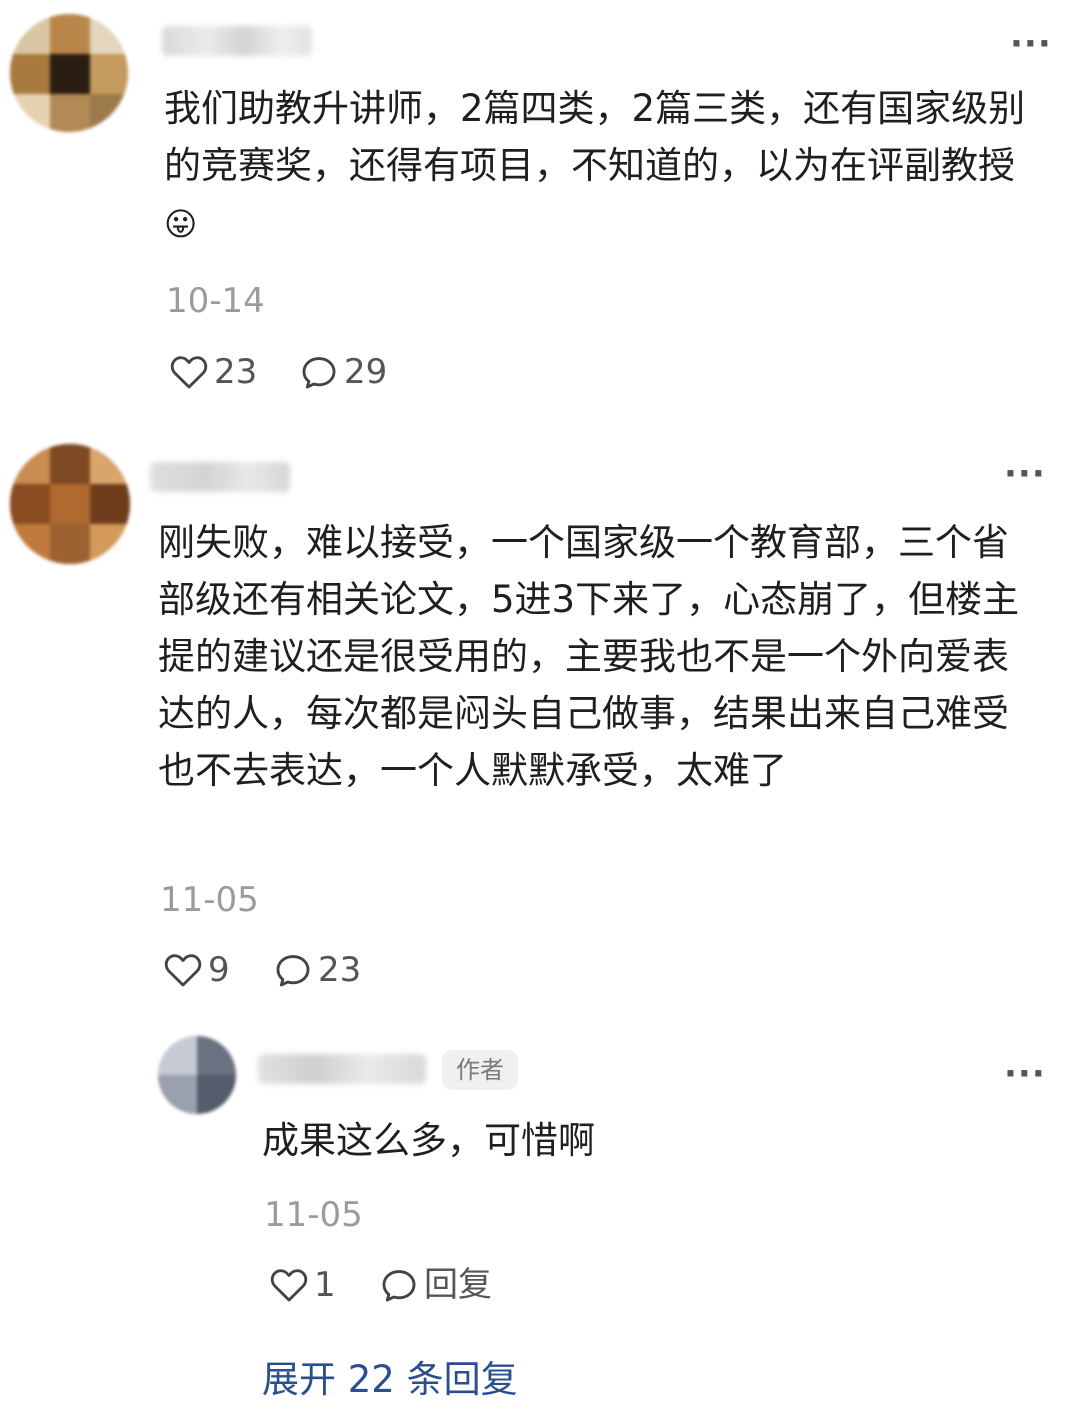 The image size is (1080, 1423). Describe the element at coordinates (236, 372) in the screenshot. I see `like-count: 23` at that location.